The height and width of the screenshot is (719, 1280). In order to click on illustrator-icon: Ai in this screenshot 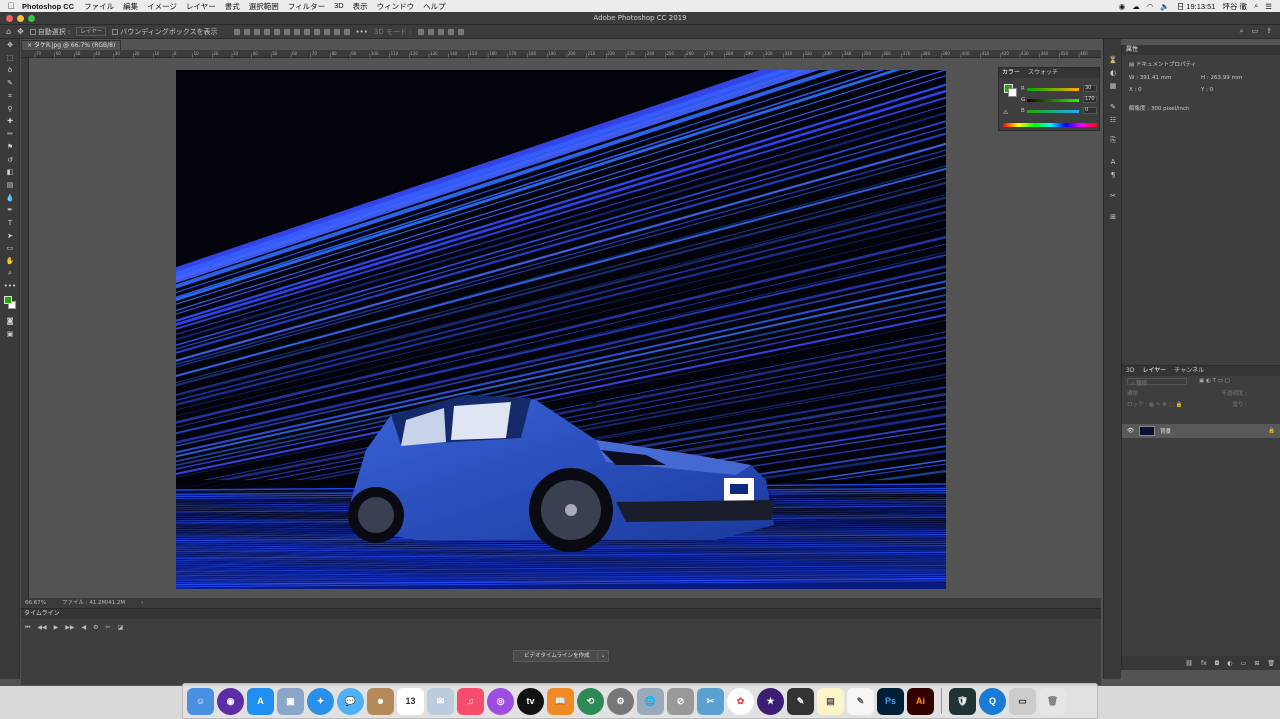, I will do `click(920, 701)`.